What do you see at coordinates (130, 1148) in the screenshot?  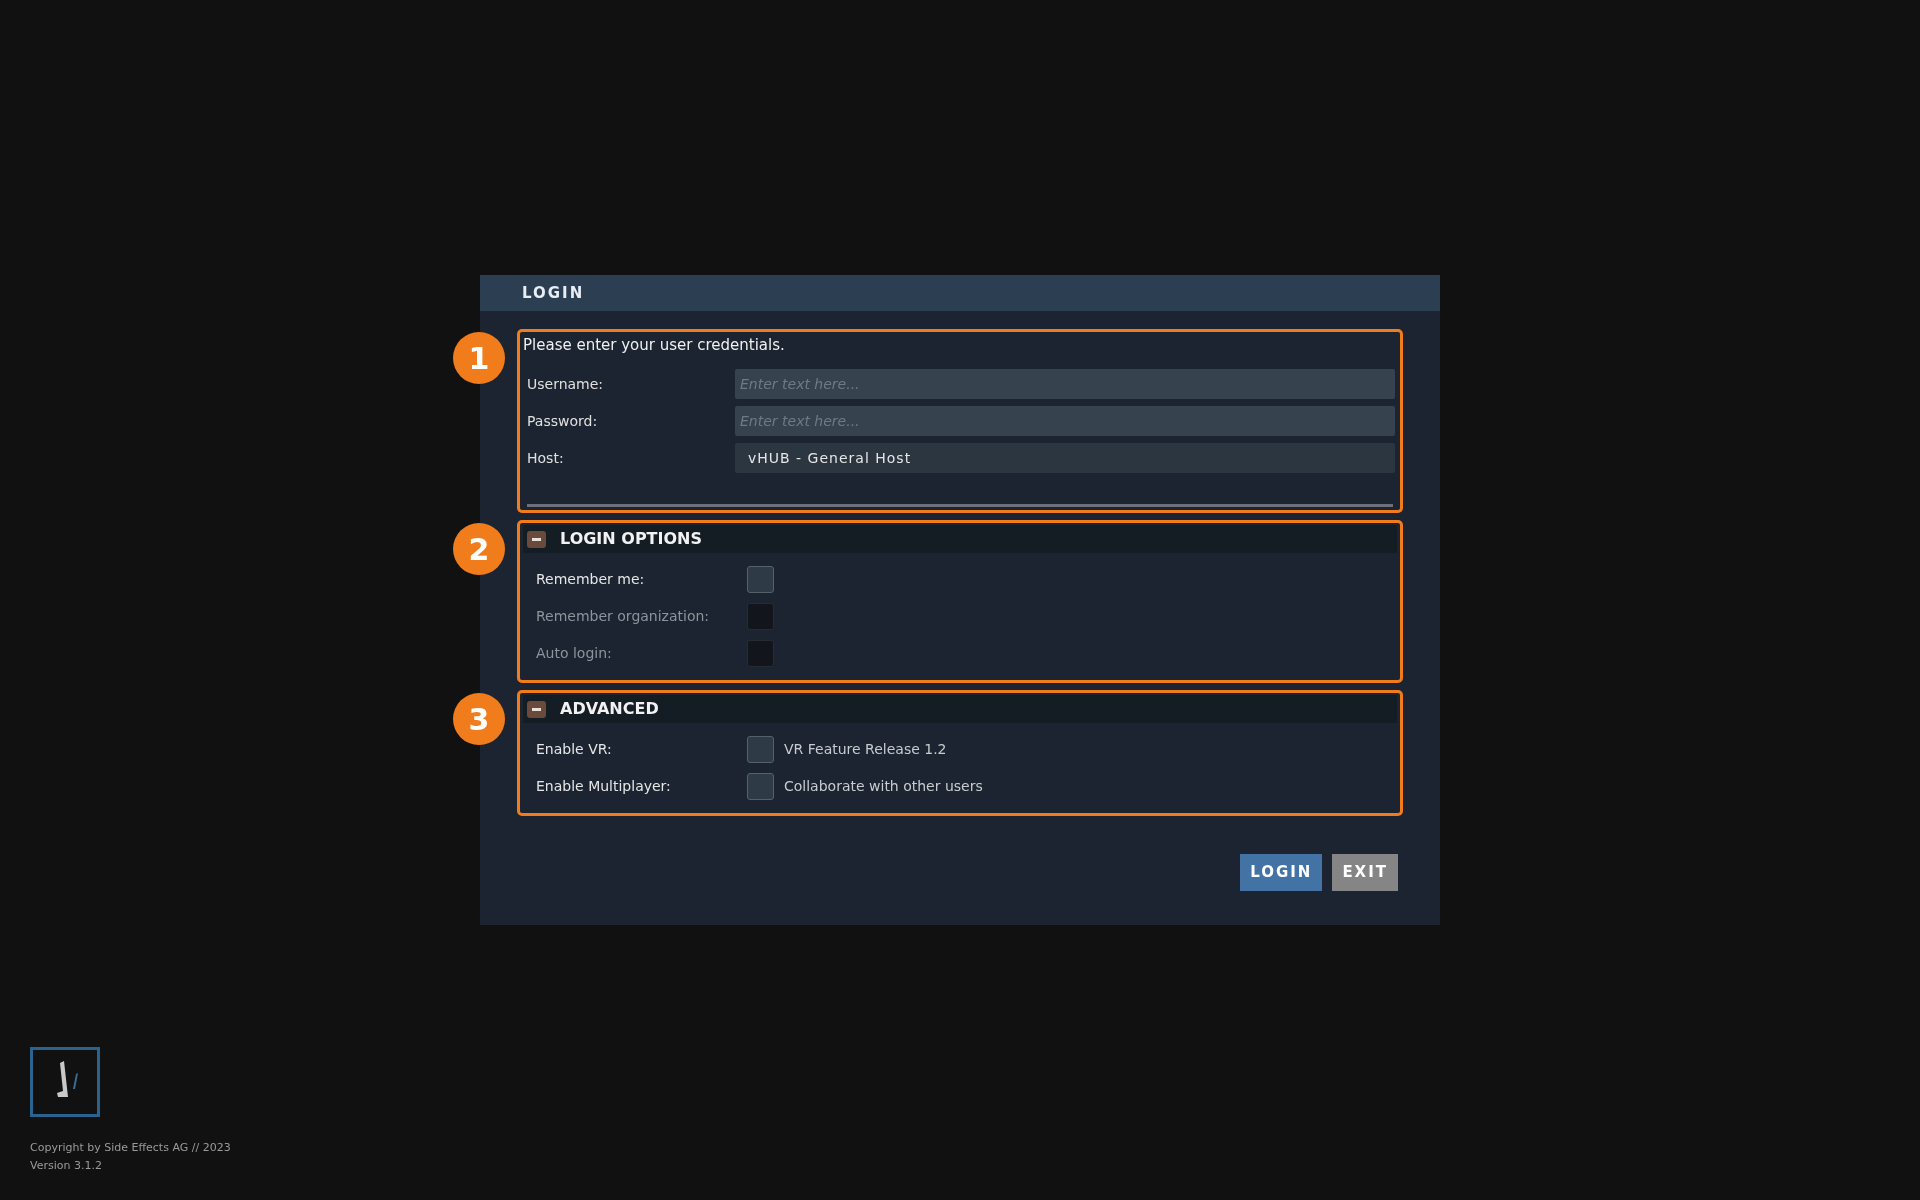 I see `copyright-text: Copyright by Side Effects AG // 2023` at bounding box center [130, 1148].